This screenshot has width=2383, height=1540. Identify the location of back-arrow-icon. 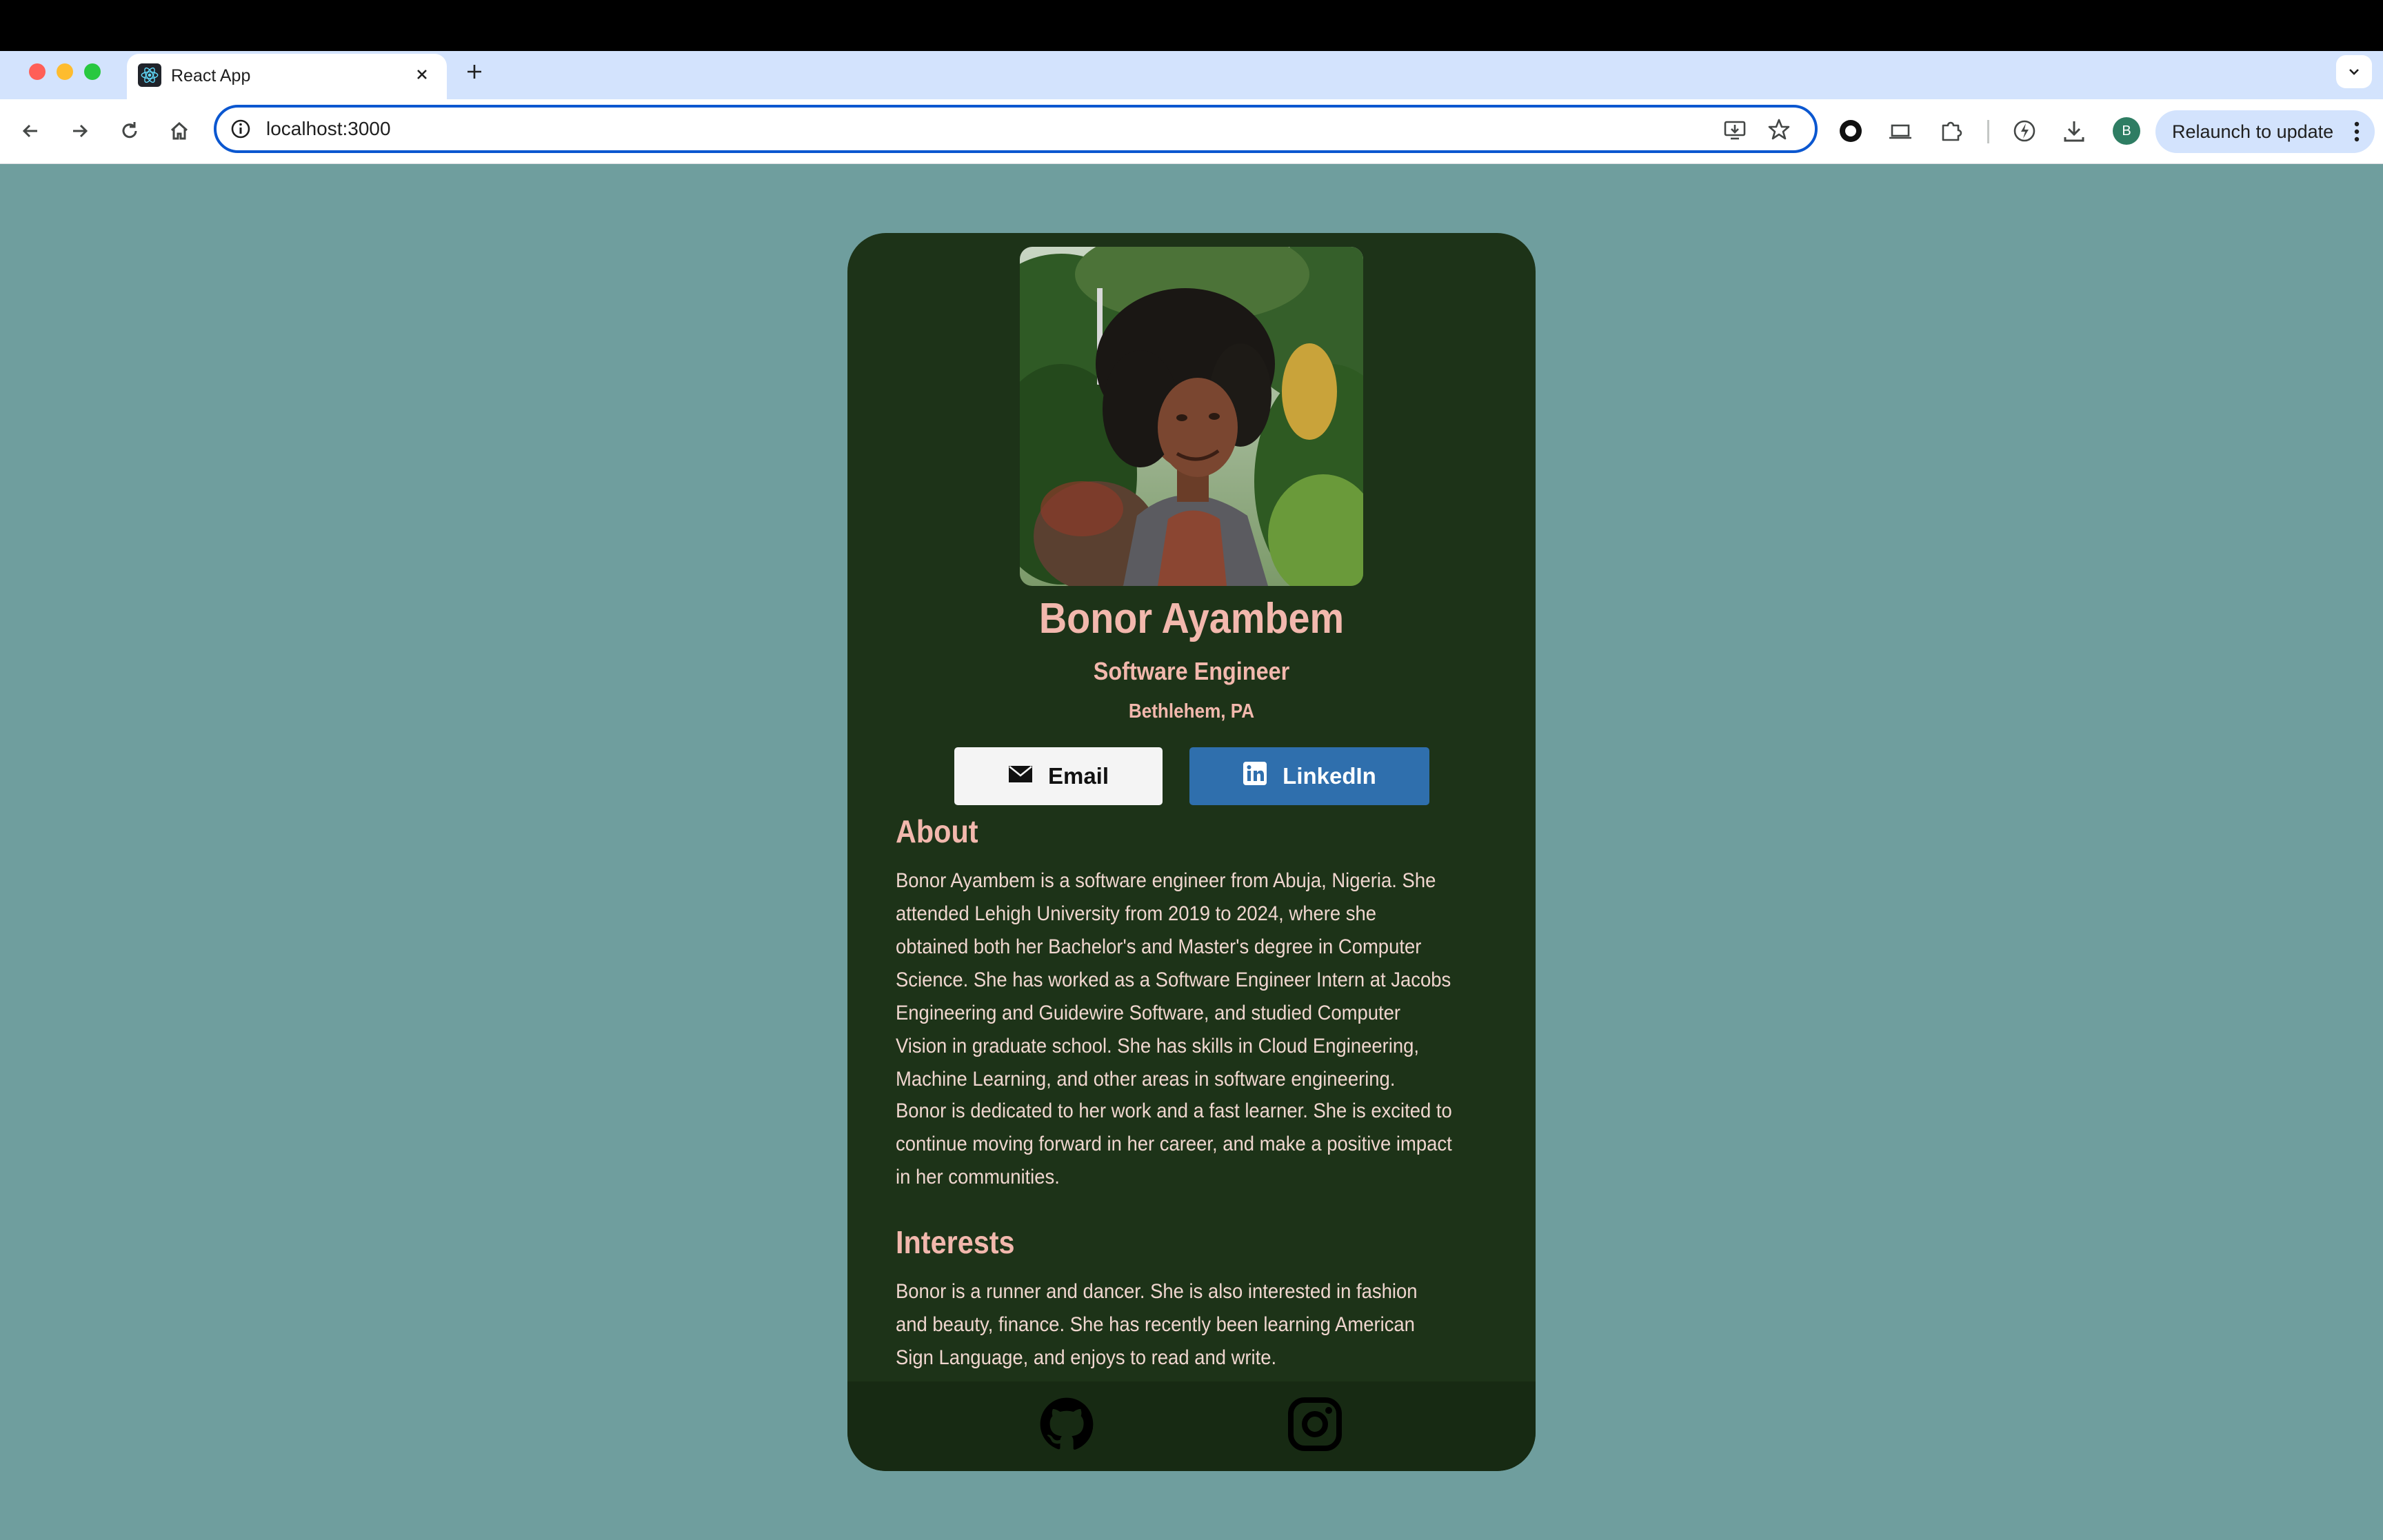
(30, 131).